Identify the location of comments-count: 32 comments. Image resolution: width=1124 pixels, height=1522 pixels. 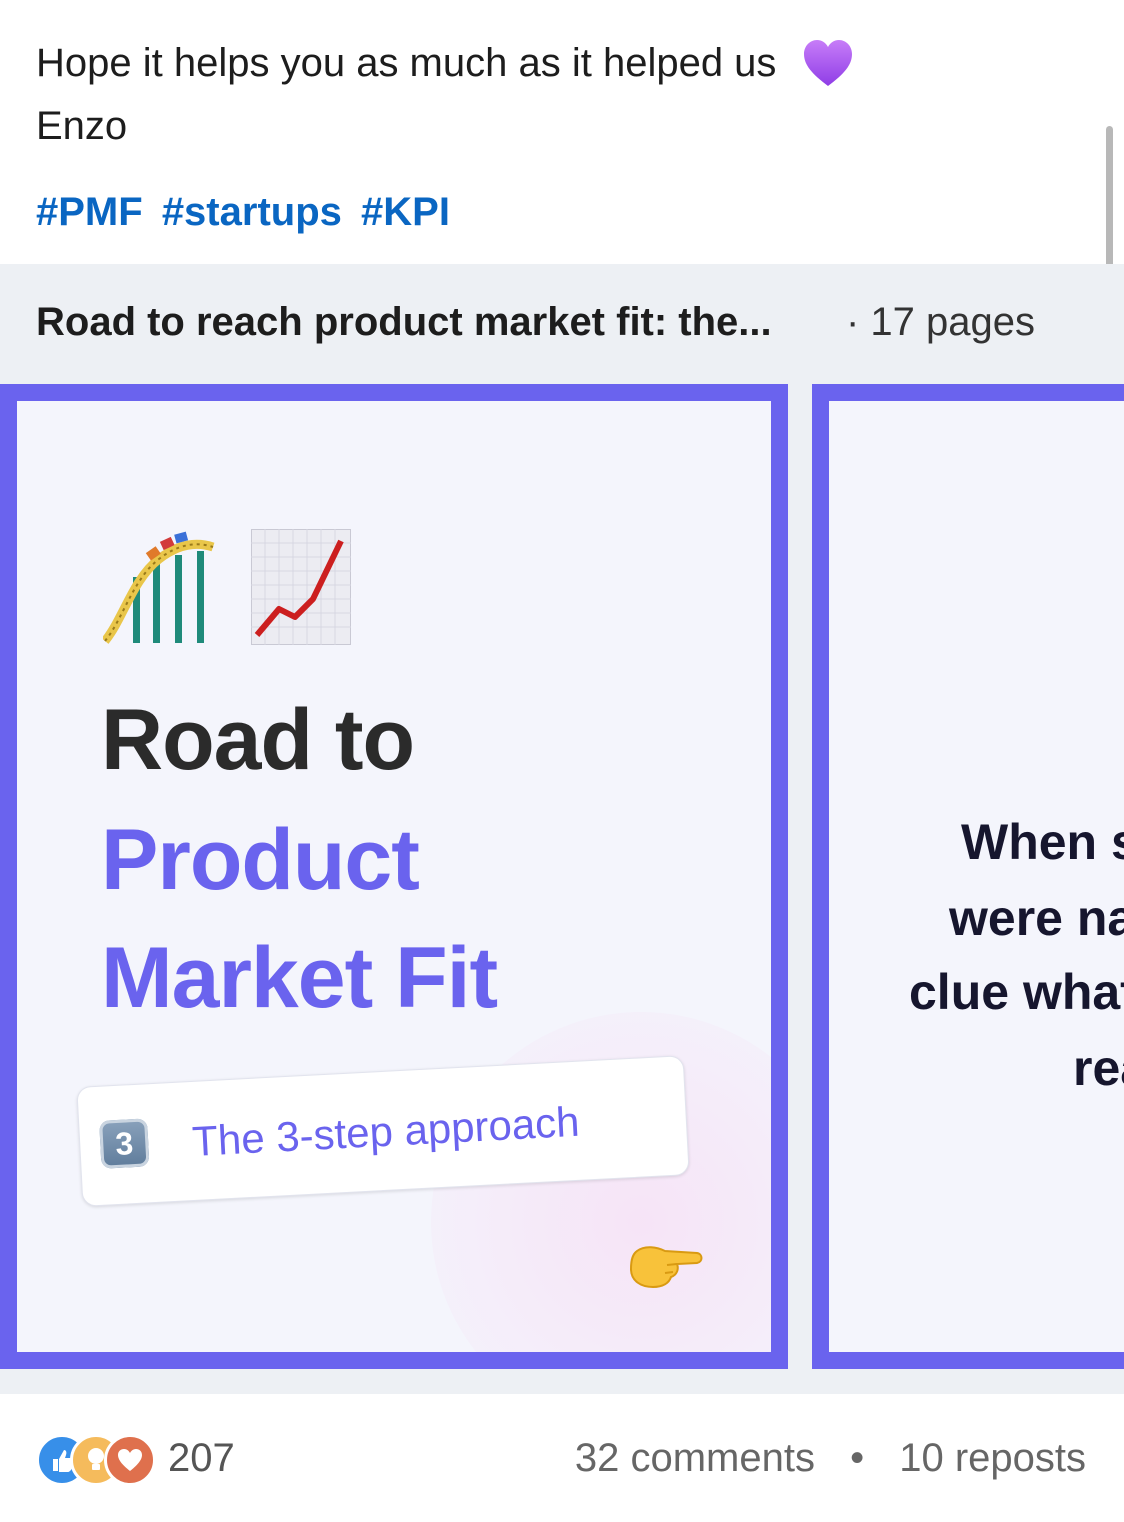
(695, 1458).